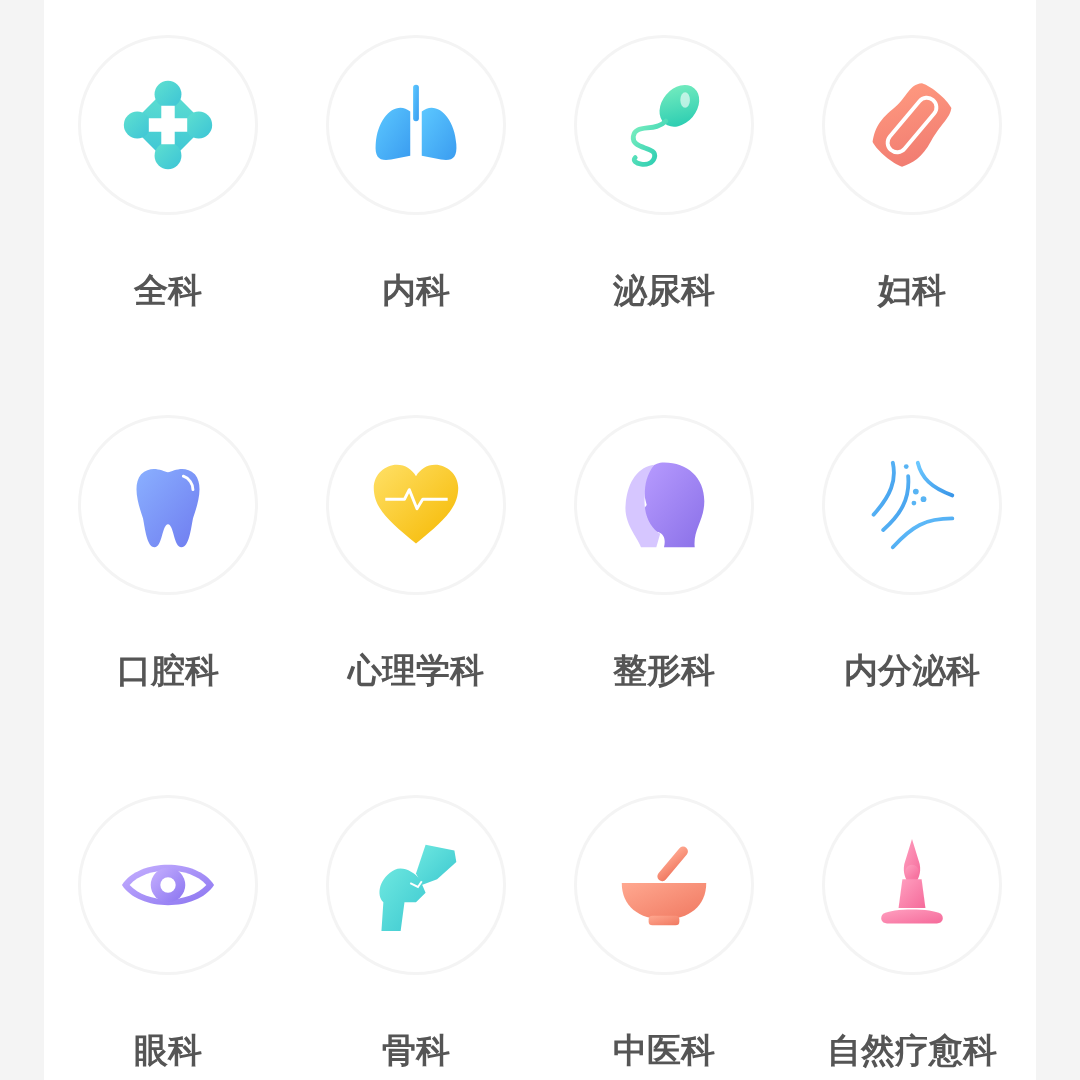  What do you see at coordinates (416, 670) in the screenshot?
I see `department-label: 心理学科` at bounding box center [416, 670].